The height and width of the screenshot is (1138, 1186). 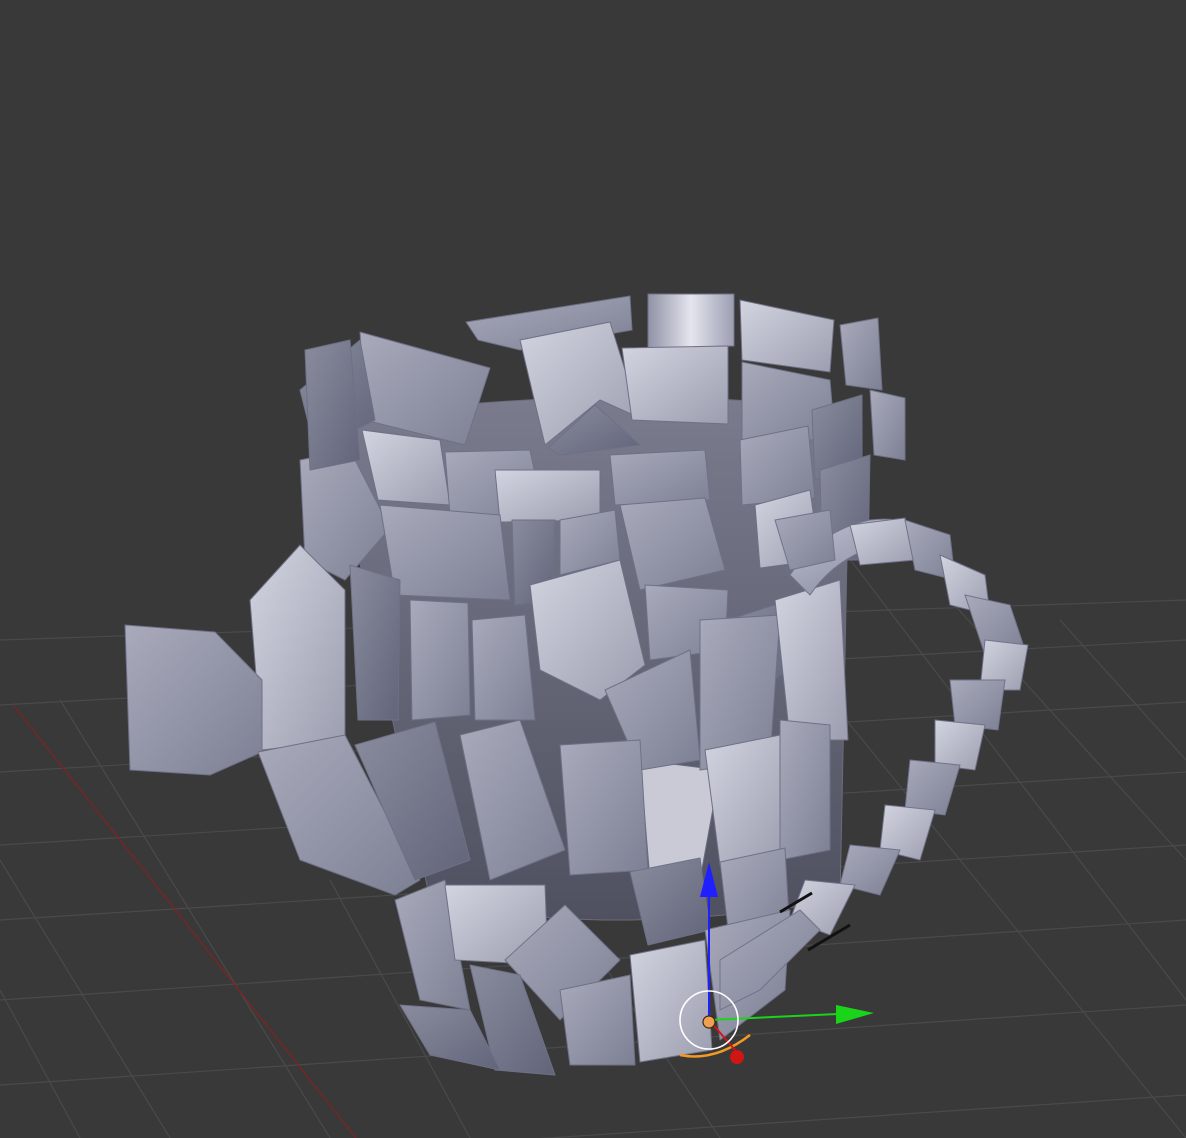 What do you see at coordinates (737, 1057) in the screenshot?
I see `x-axis-tip` at bounding box center [737, 1057].